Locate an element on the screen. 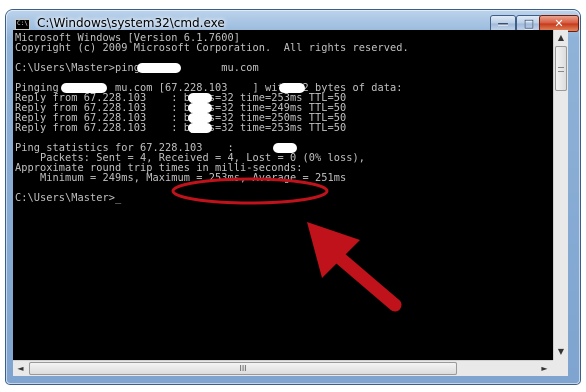 The width and height of the screenshot is (586, 392). highlight-annotation is located at coordinates (286, 244).